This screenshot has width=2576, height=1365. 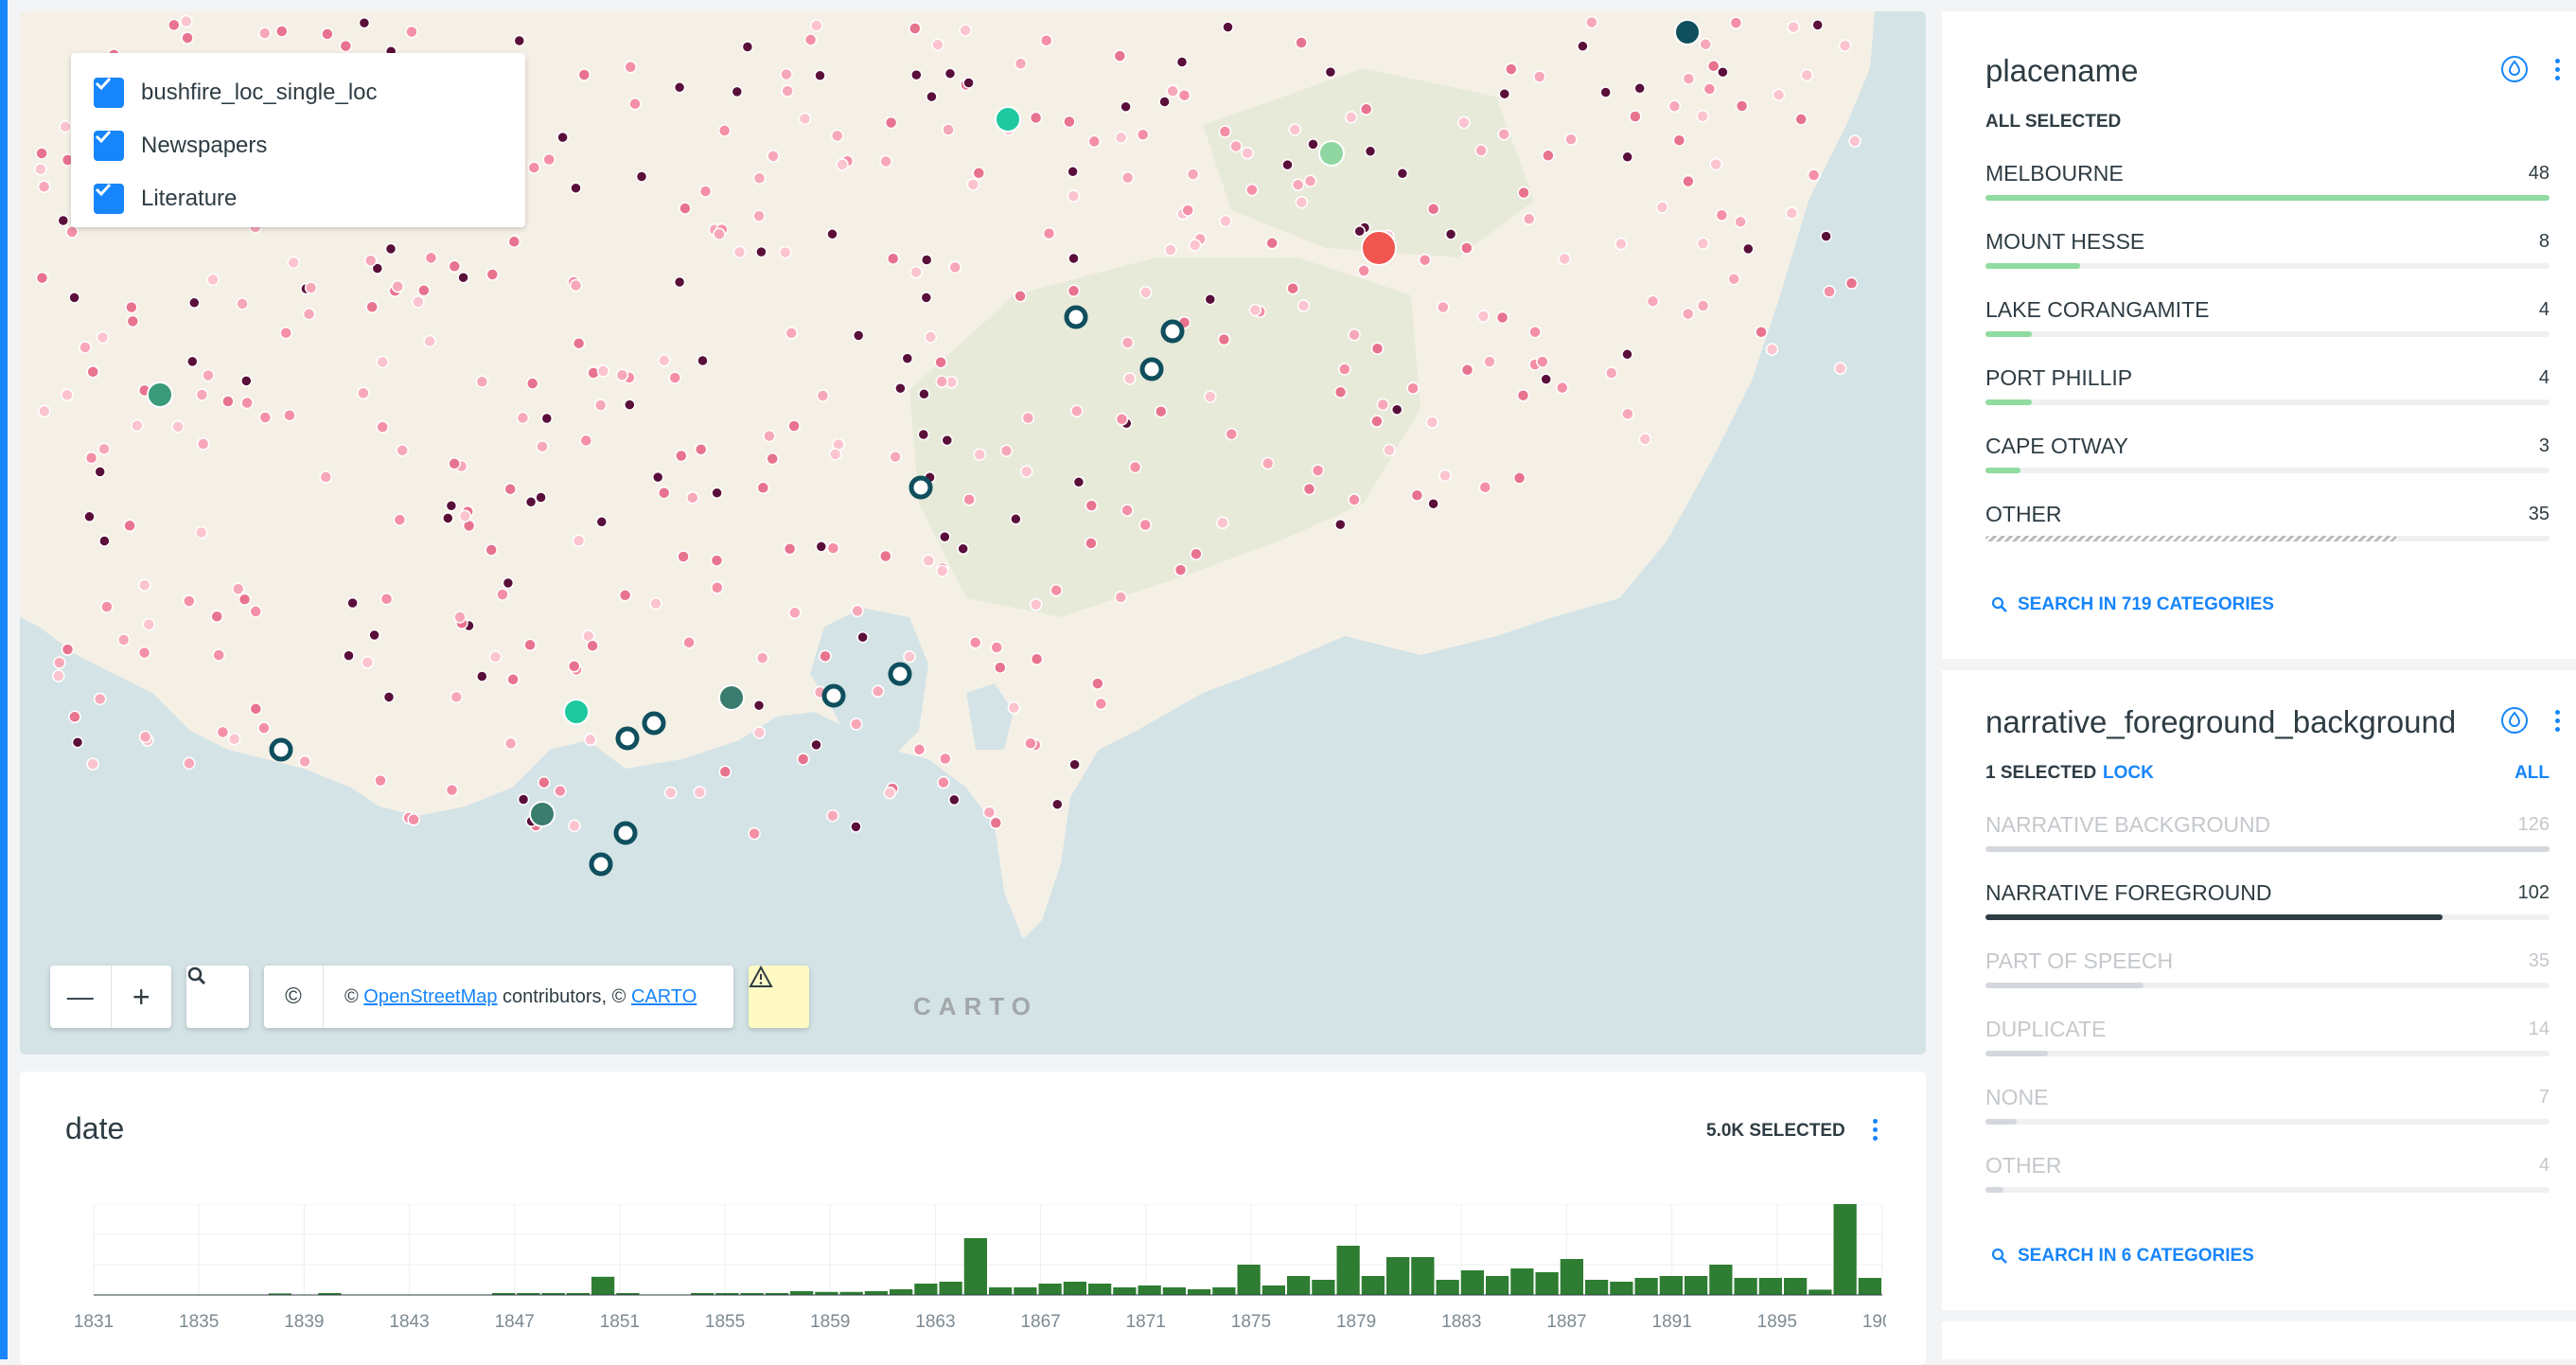 I want to click on category-row: CAPE OTWAY 3, so click(x=2267, y=462).